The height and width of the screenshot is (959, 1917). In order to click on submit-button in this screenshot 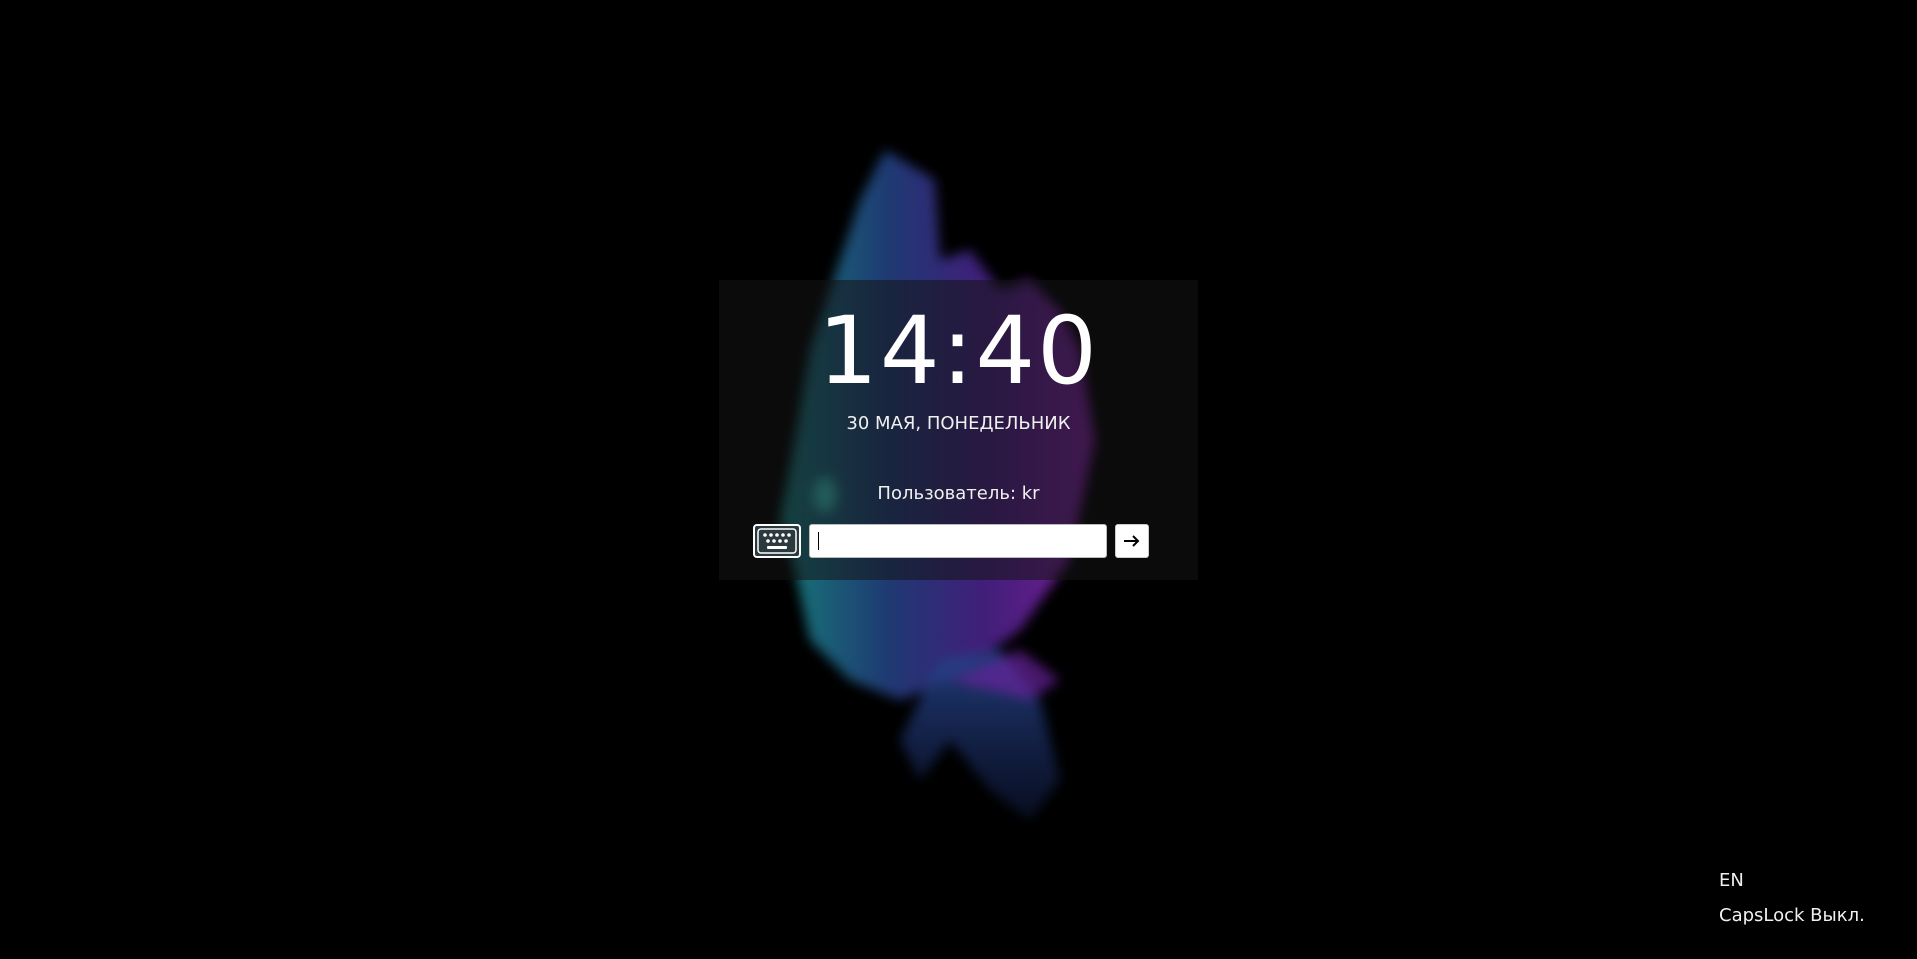, I will do `click(1132, 541)`.